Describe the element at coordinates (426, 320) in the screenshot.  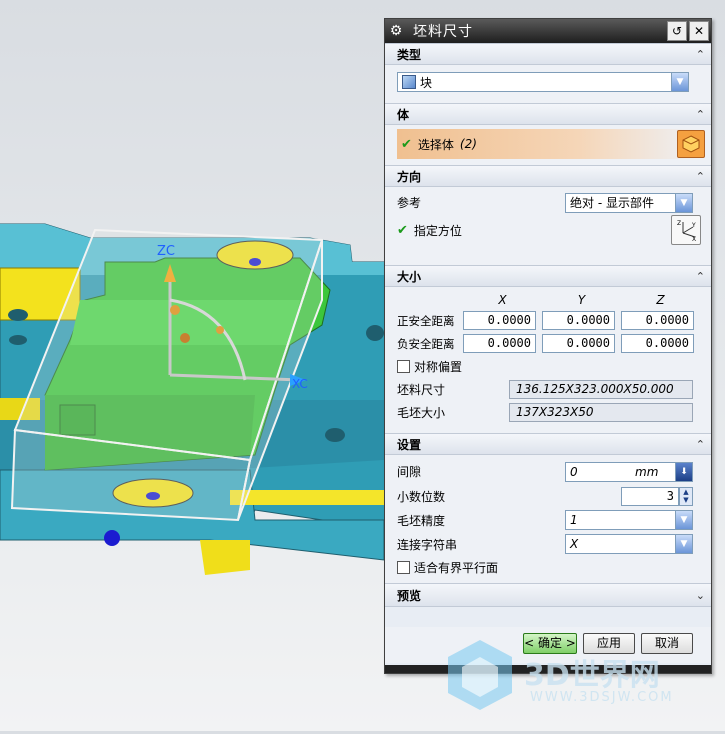
I see `pos-distance-label: 正安全距离` at that location.